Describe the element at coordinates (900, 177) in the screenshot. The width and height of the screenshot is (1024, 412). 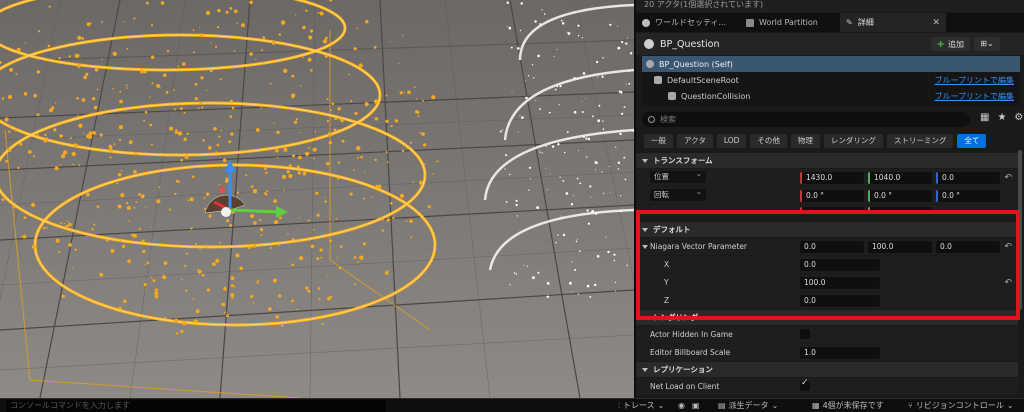
I see `location-y-field: 1040.0` at that location.